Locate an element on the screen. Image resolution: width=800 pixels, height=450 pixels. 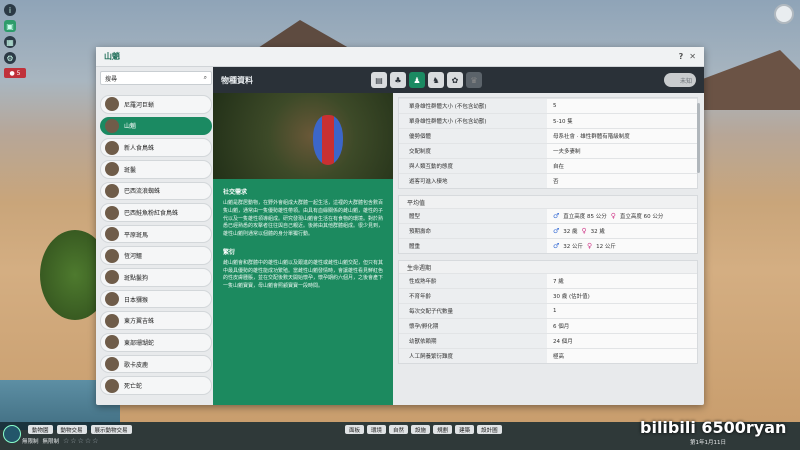
stat-row: 單身雄性群體大小 (不包含幼獸) 5 is located at coordinates (548, 105).